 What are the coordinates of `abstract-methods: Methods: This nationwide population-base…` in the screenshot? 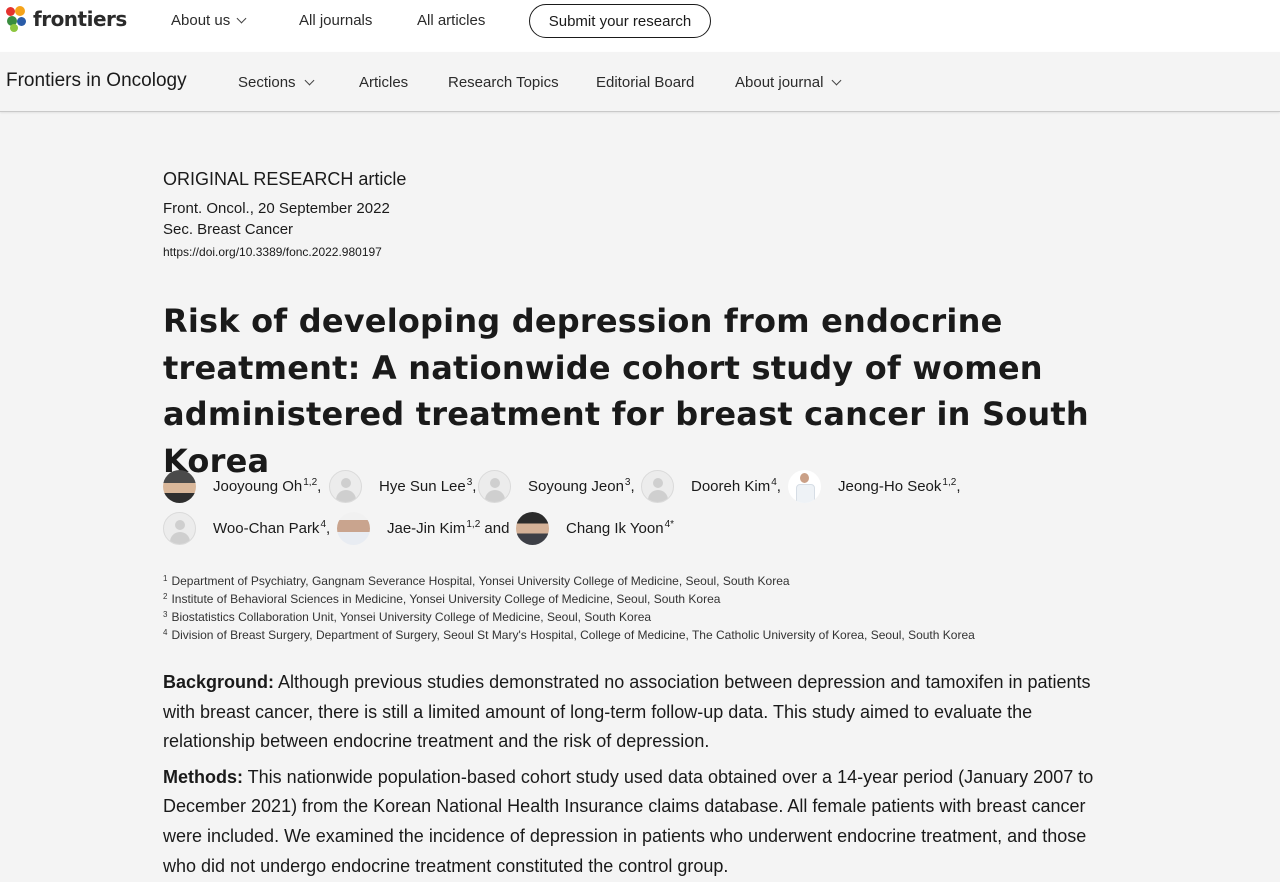 It's located at (643, 822).